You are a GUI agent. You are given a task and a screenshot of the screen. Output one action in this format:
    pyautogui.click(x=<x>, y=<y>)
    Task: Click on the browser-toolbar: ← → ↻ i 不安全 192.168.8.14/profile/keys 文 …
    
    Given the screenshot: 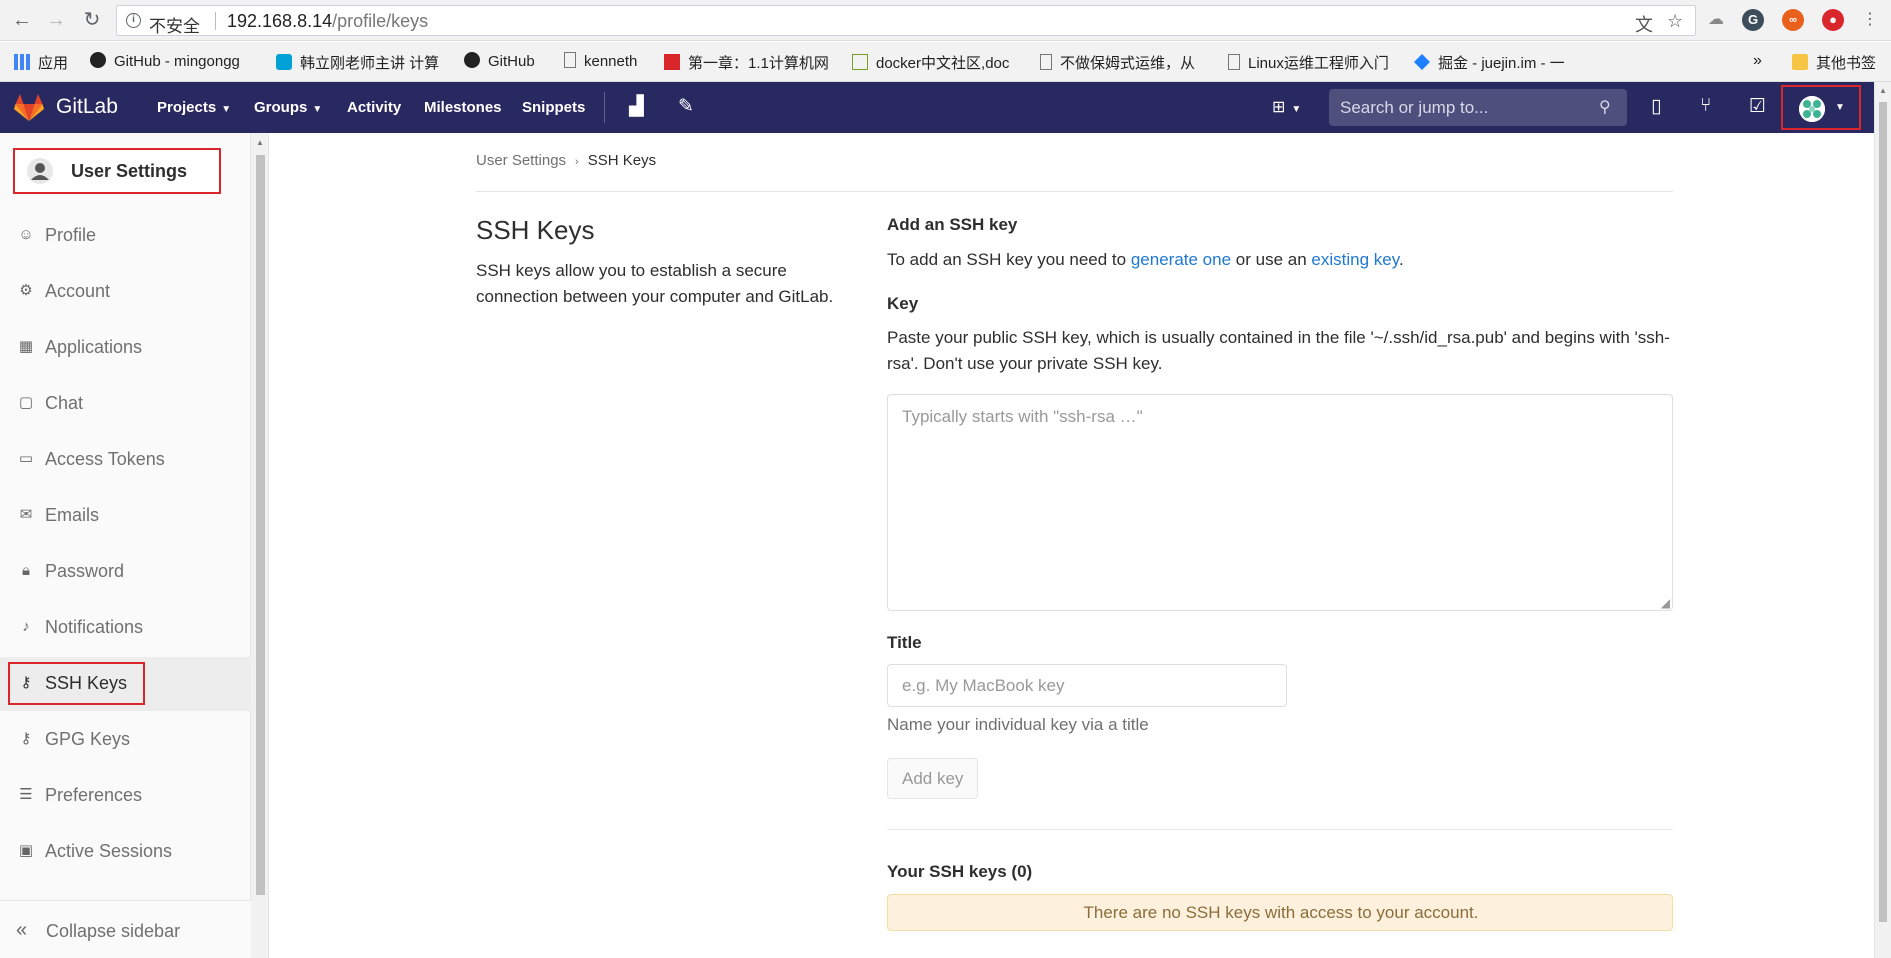 What is the action you would take?
    pyautogui.click(x=945, y=20)
    